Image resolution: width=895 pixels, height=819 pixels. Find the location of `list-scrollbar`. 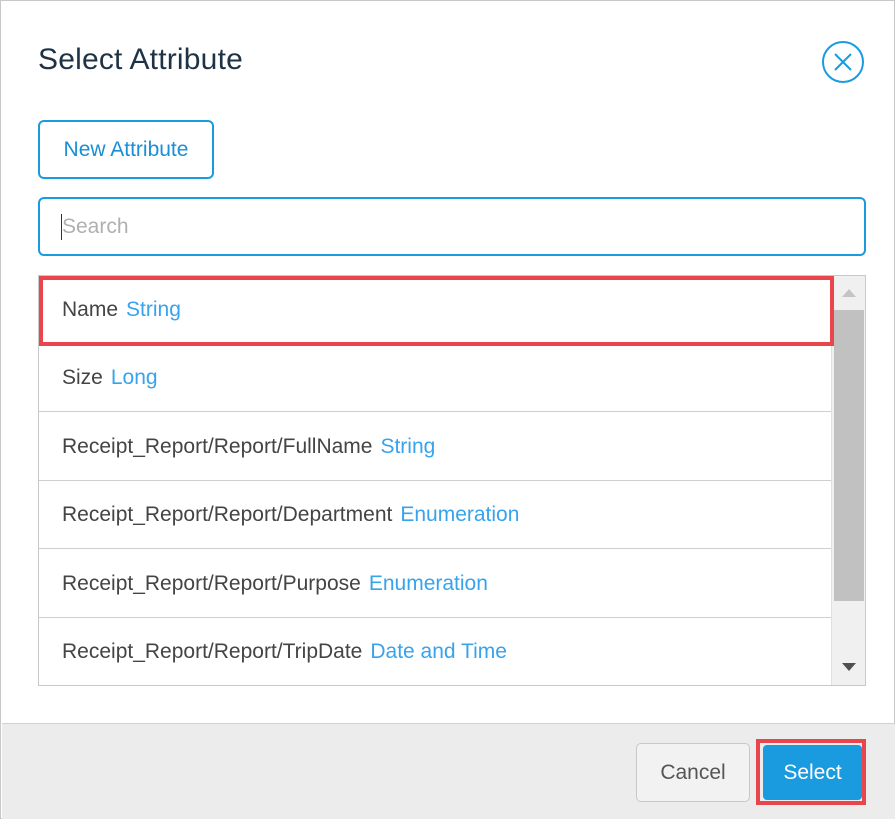

list-scrollbar is located at coordinates (848, 480).